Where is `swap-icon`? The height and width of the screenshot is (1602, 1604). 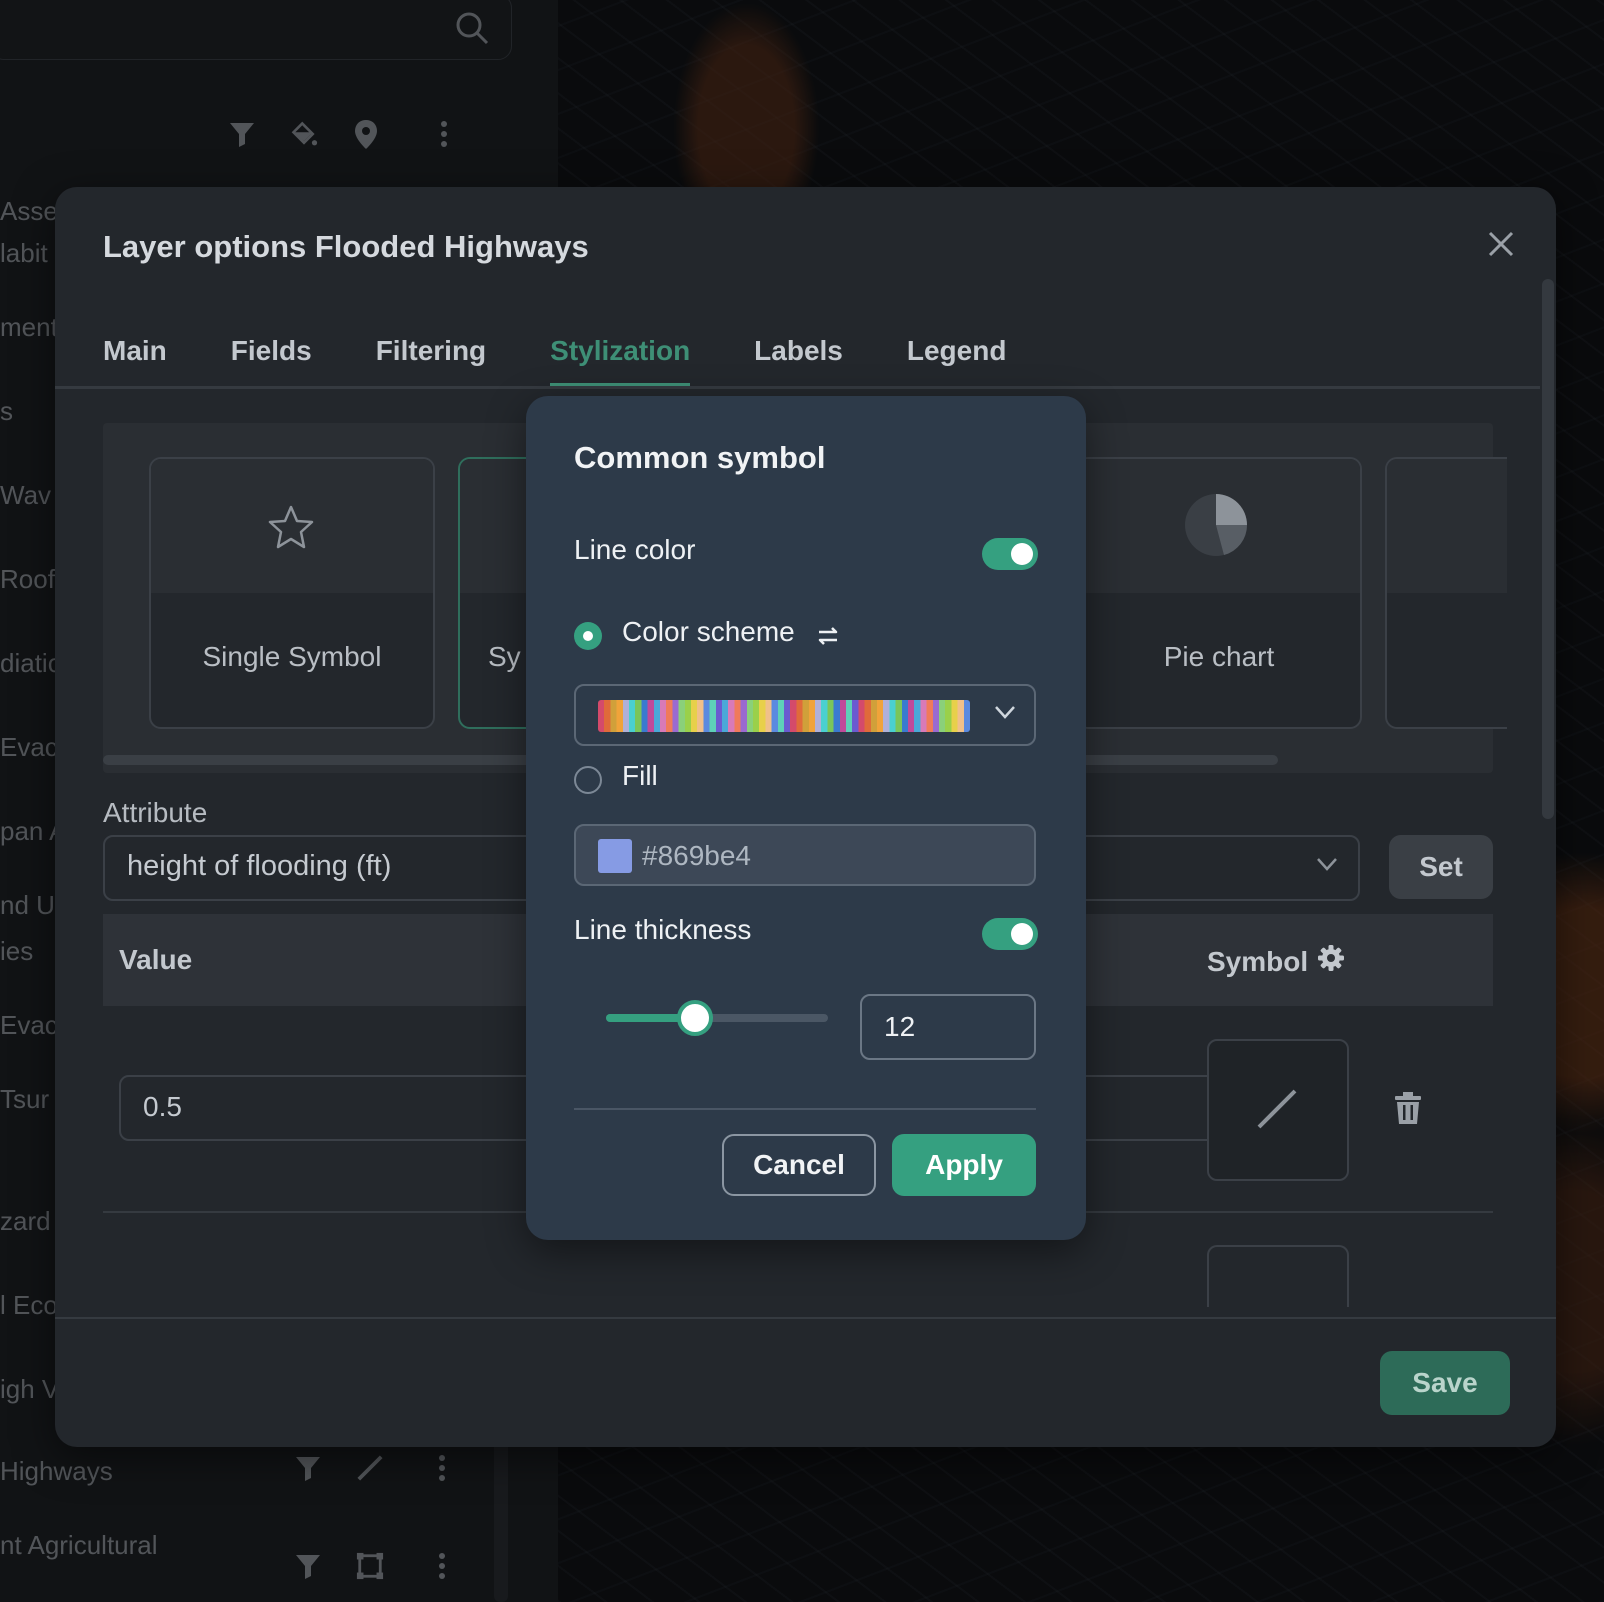
swap-icon is located at coordinates (828, 638).